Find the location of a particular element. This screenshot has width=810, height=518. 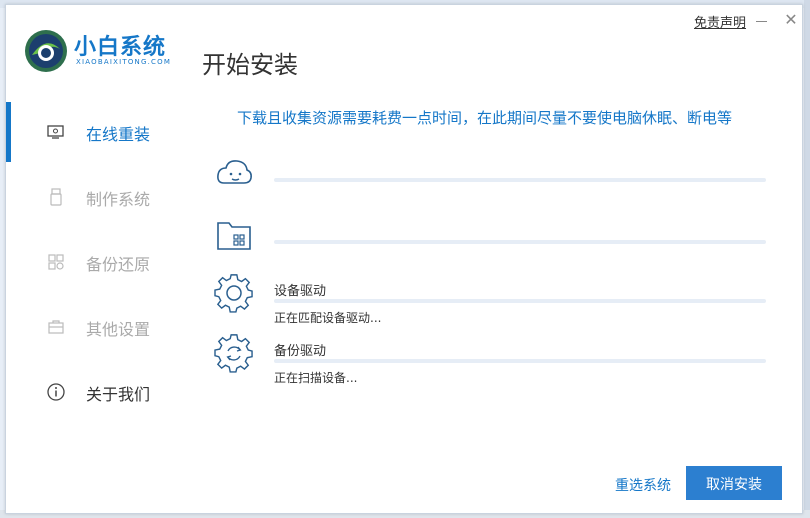

active-indicator is located at coordinates (8, 132).